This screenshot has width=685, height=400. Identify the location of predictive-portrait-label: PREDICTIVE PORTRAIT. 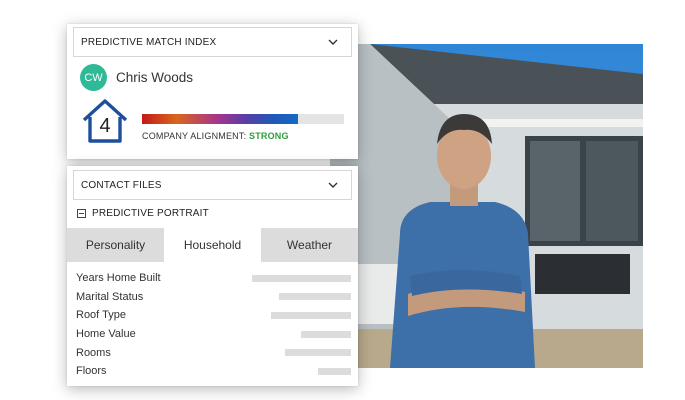
(150, 213).